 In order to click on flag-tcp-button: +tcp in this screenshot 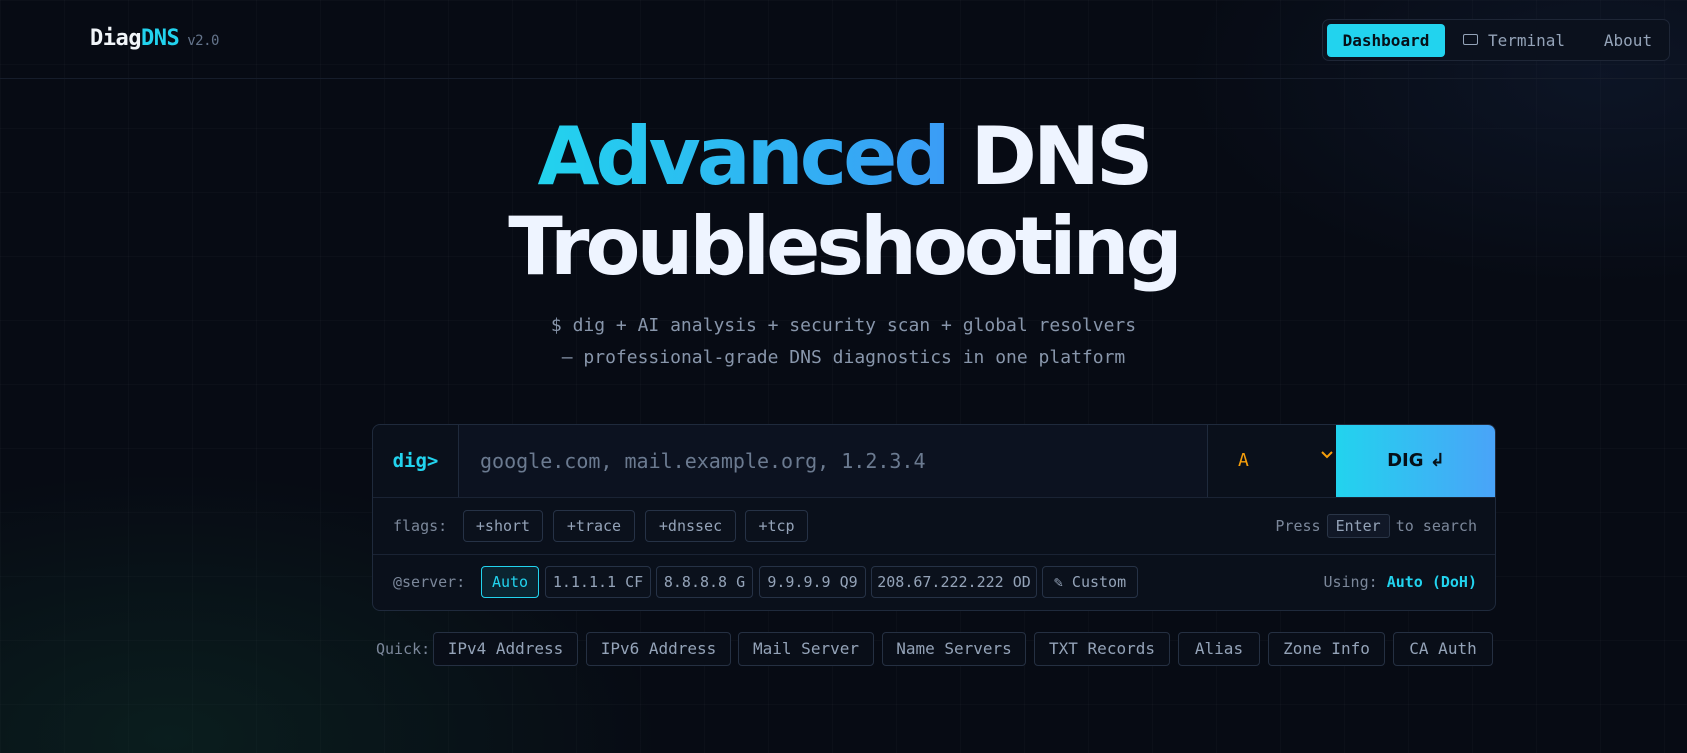, I will do `click(776, 526)`.